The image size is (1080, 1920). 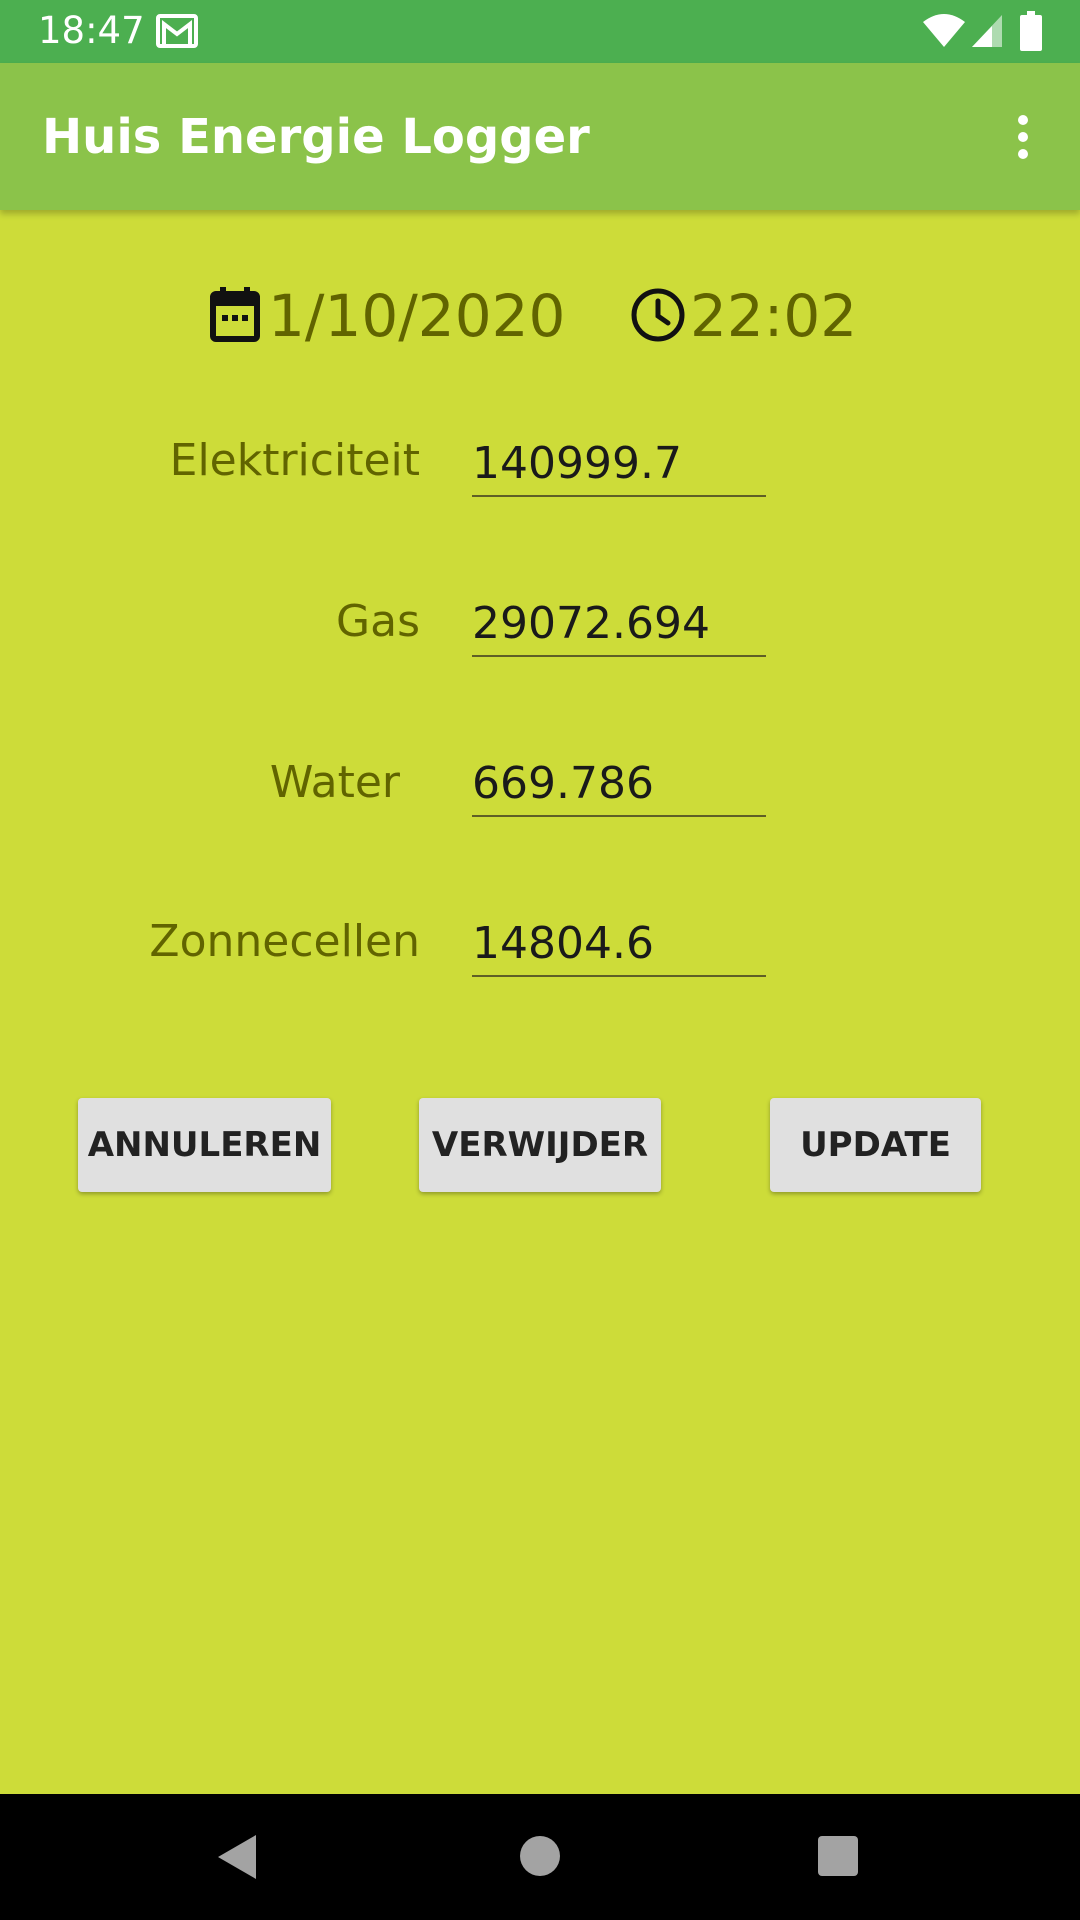 I want to click on more-vert-icon, so click(x=1023, y=137).